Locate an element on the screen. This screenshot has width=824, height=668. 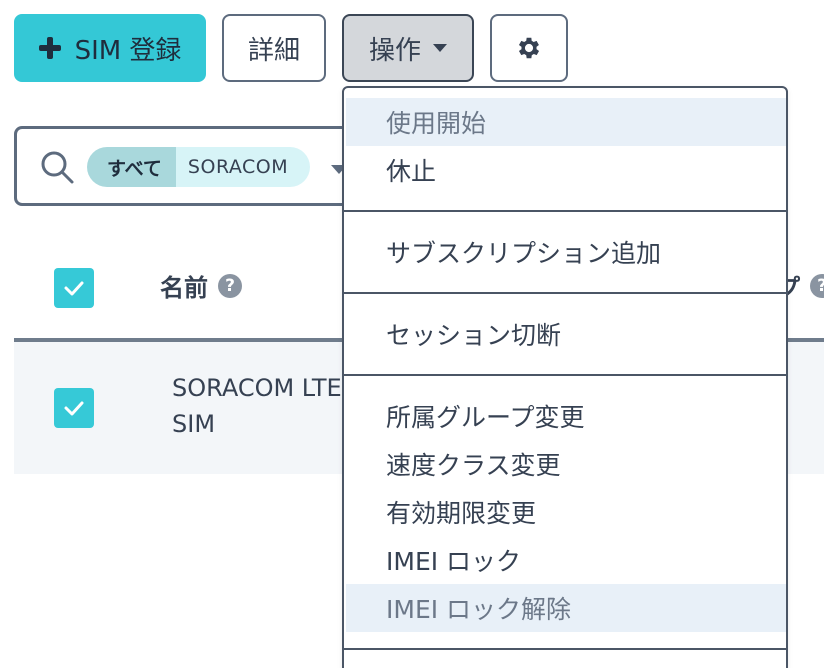
detail-label: 詳細 is located at coordinates (273, 50).